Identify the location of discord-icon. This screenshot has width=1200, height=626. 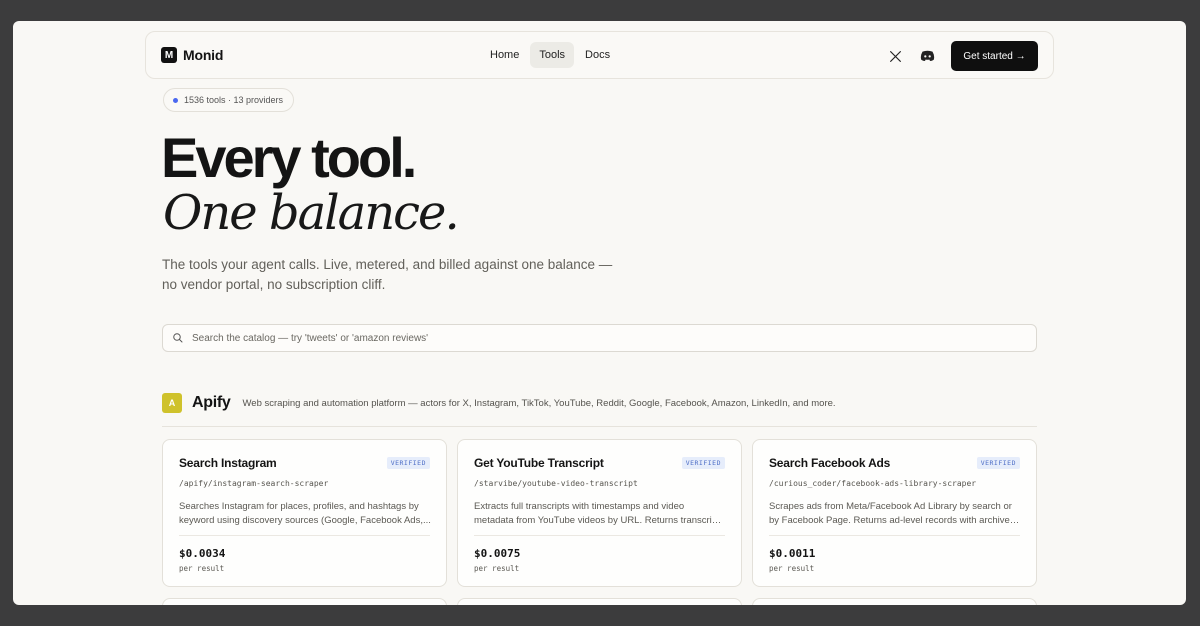
(927, 56).